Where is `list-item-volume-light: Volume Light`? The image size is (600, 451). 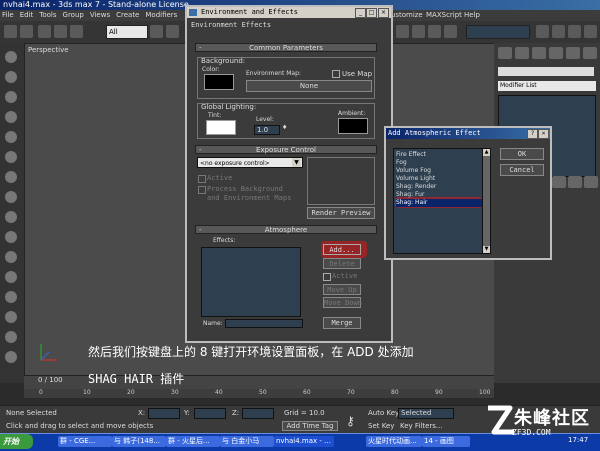 list-item-volume-light: Volume Light is located at coordinates (439, 179).